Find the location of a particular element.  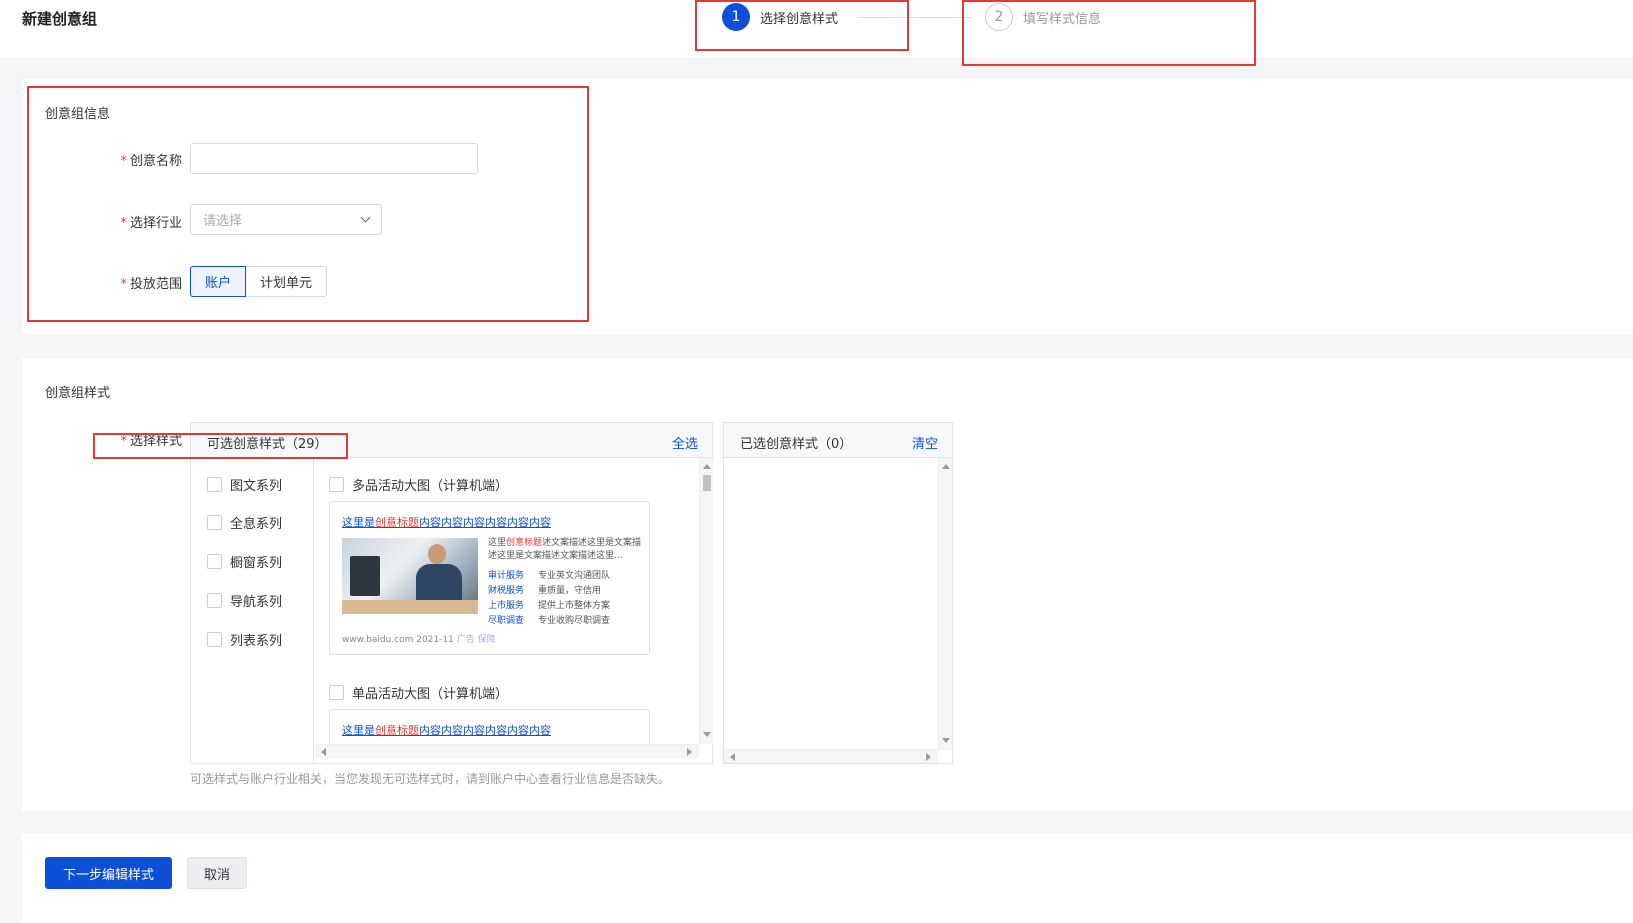

selected-panel-header: 已选创意样式（0） 清空 is located at coordinates (838, 440).